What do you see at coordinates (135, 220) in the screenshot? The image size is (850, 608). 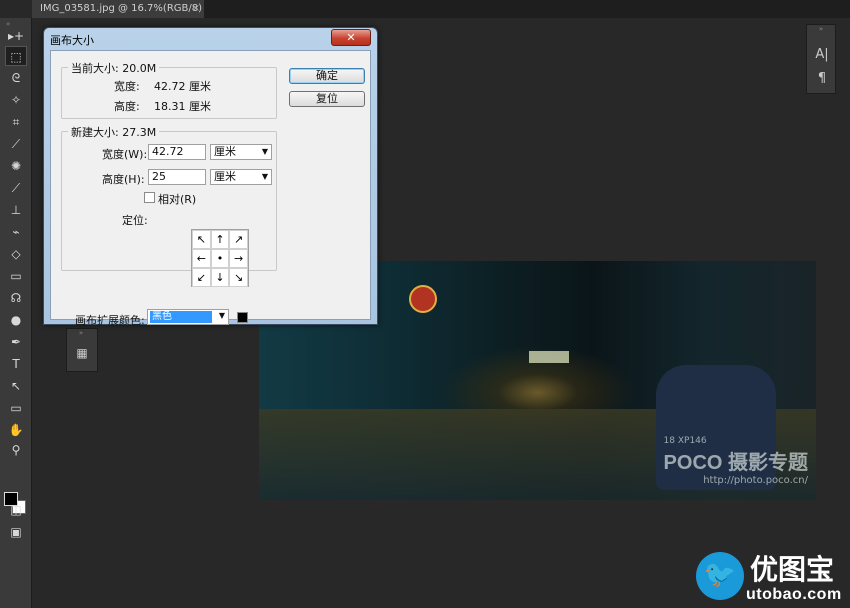 I see `anchor-label: 定位:` at bounding box center [135, 220].